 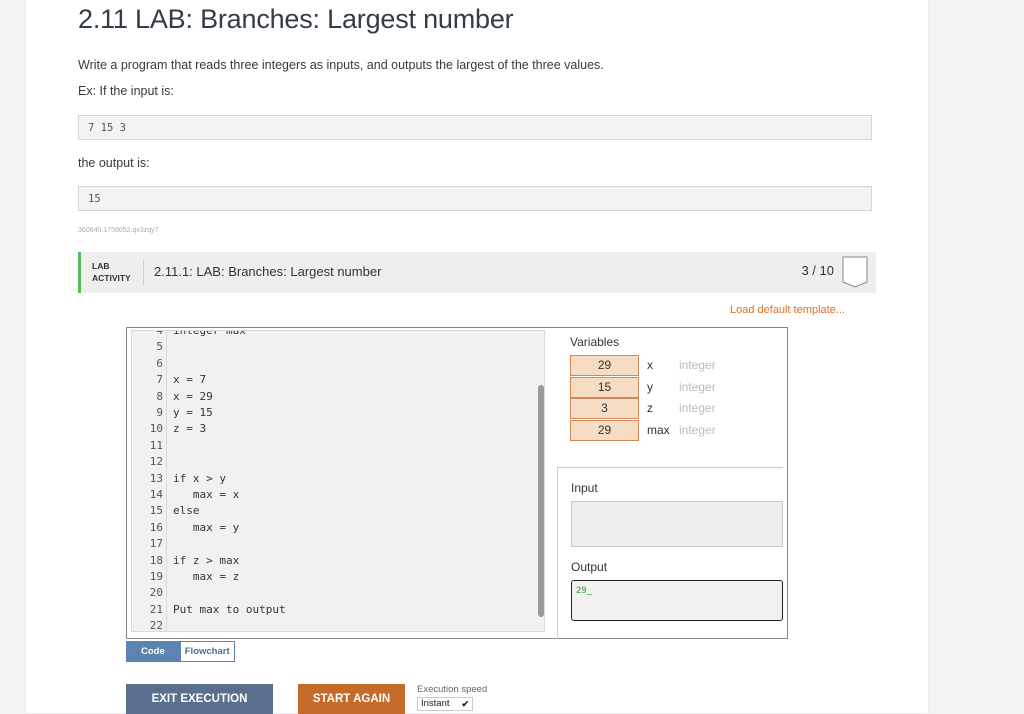 I want to click on variable-name: max, so click(x=658, y=429).